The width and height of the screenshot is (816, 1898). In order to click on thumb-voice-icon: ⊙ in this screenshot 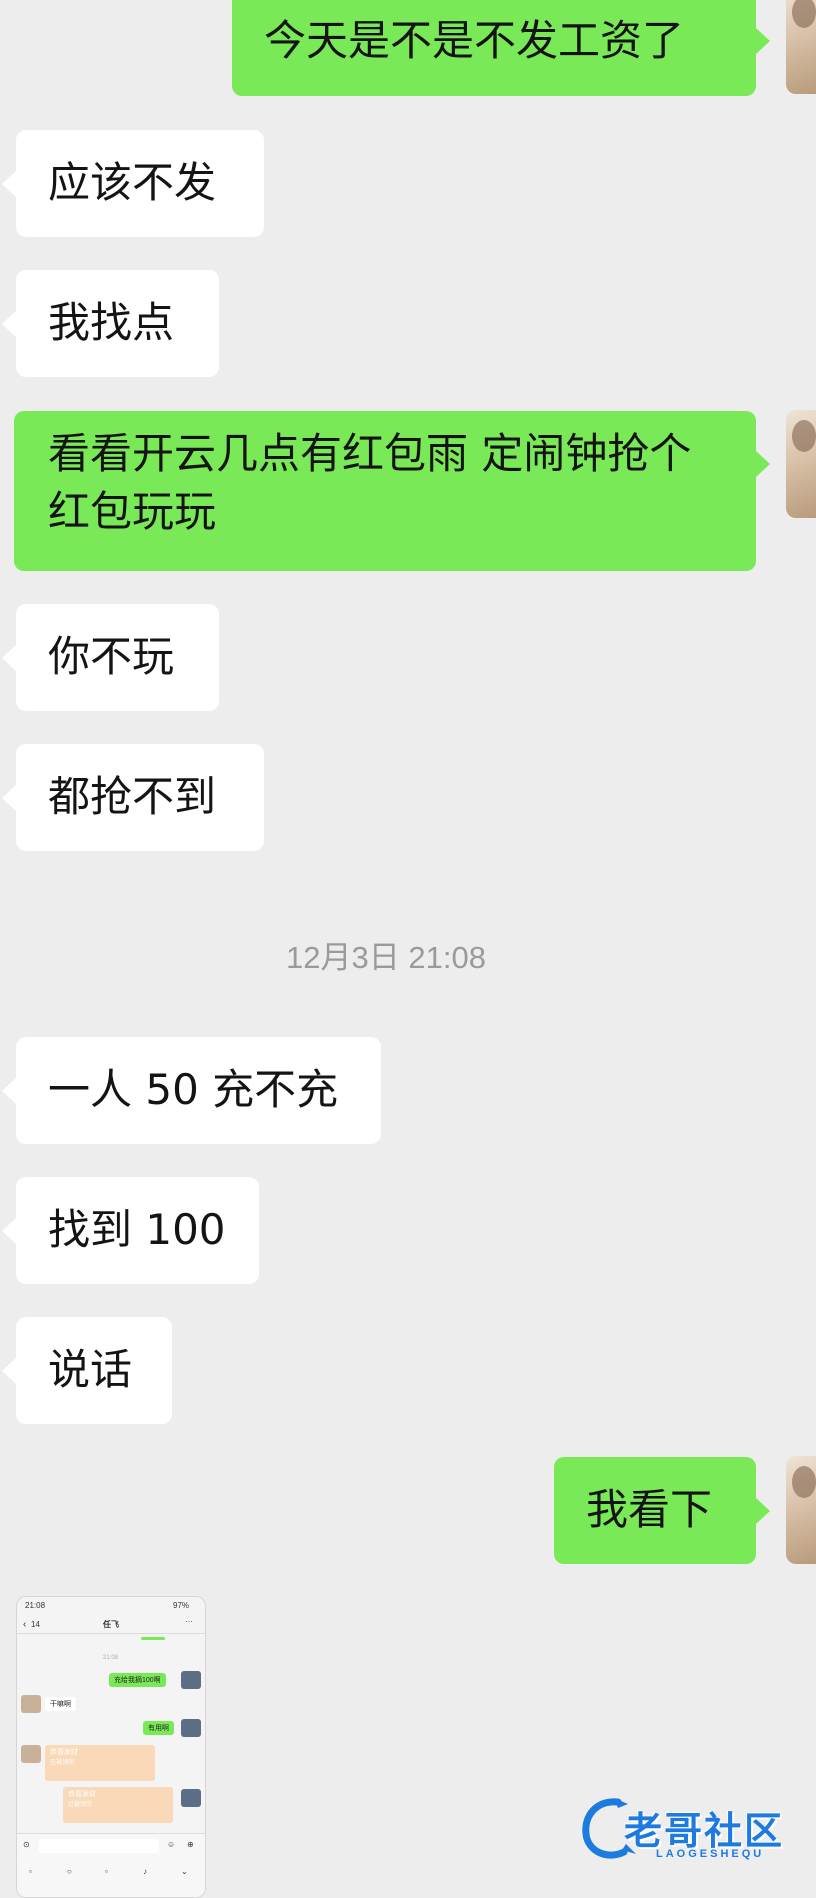, I will do `click(26, 1844)`.